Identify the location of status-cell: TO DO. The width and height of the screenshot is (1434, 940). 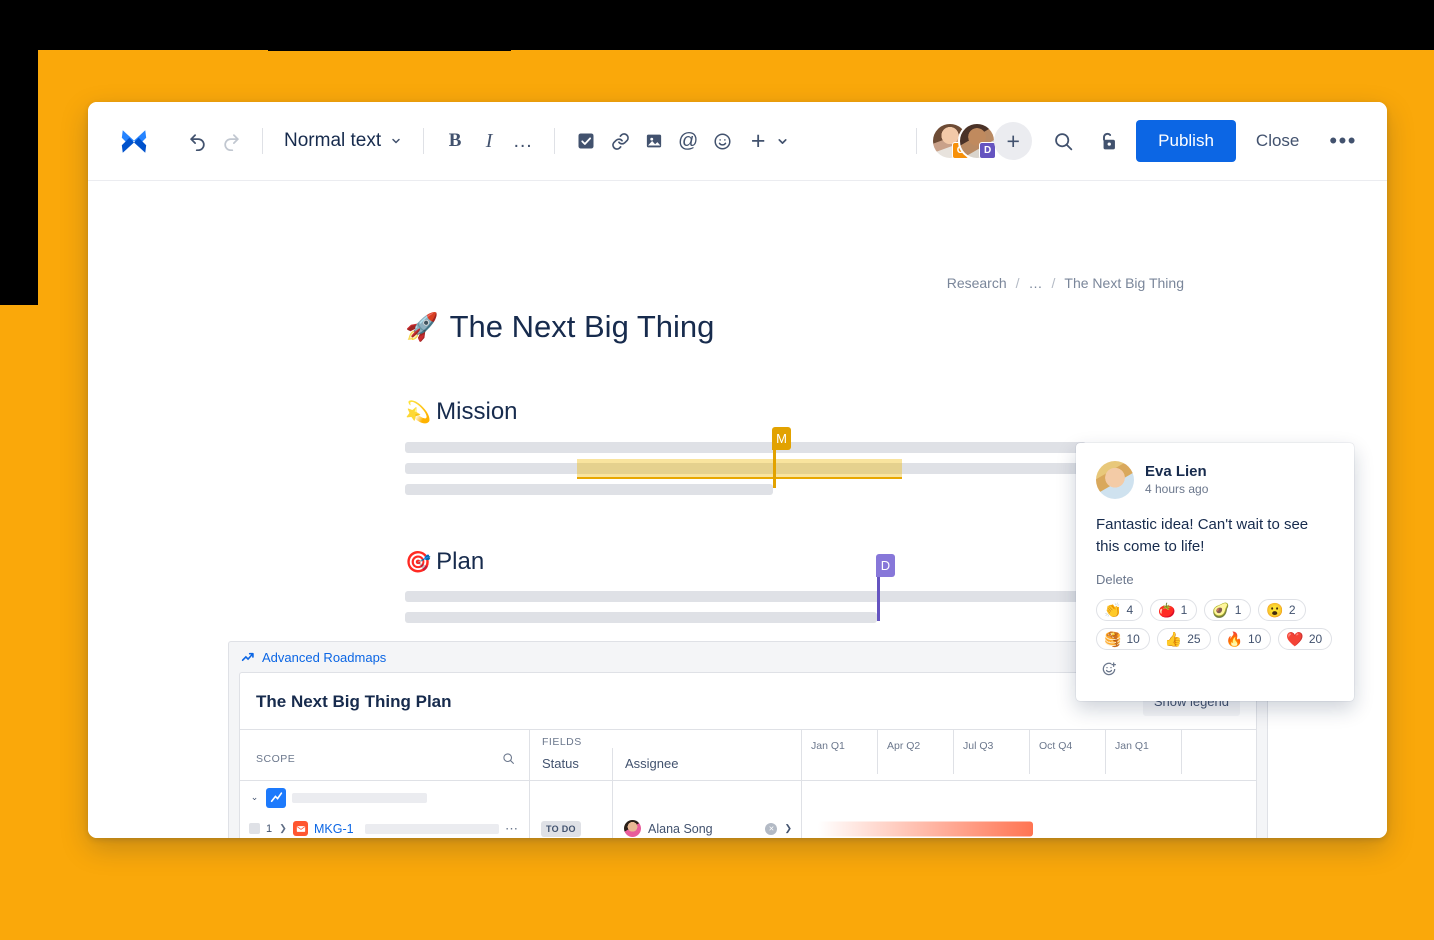
(571, 826).